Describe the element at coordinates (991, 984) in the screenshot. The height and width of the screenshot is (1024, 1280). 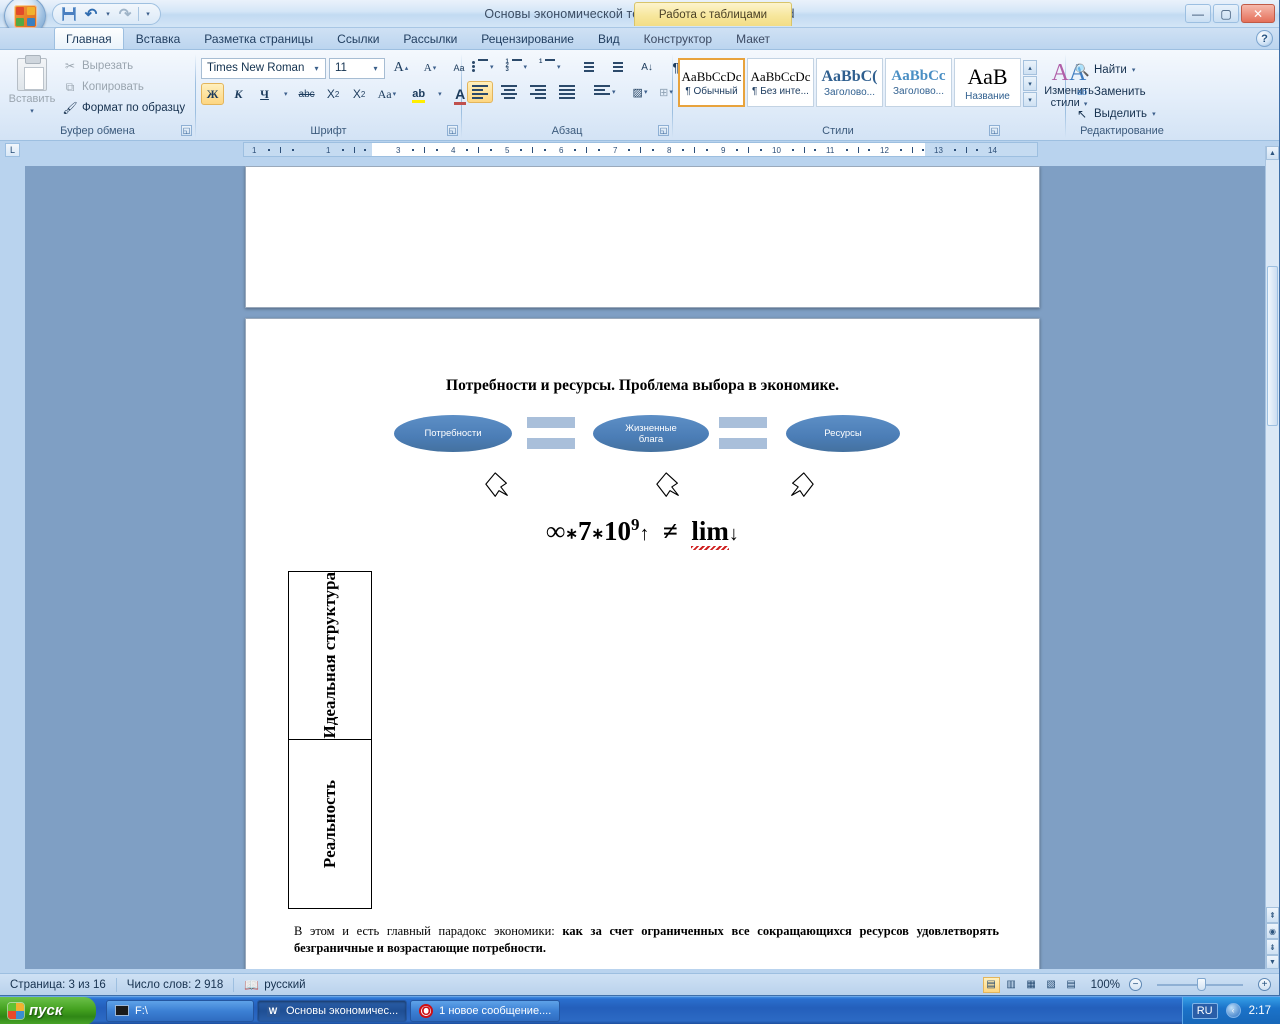
I see `view-print-layout: ▤` at that location.